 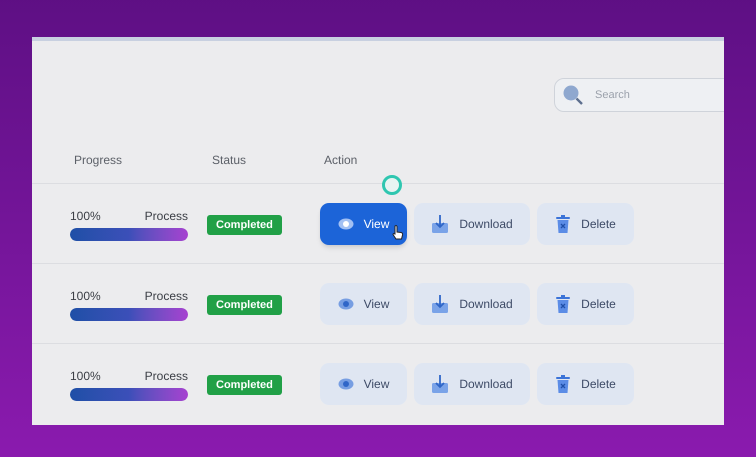 I want to click on cursor-ring-icon, so click(x=392, y=185).